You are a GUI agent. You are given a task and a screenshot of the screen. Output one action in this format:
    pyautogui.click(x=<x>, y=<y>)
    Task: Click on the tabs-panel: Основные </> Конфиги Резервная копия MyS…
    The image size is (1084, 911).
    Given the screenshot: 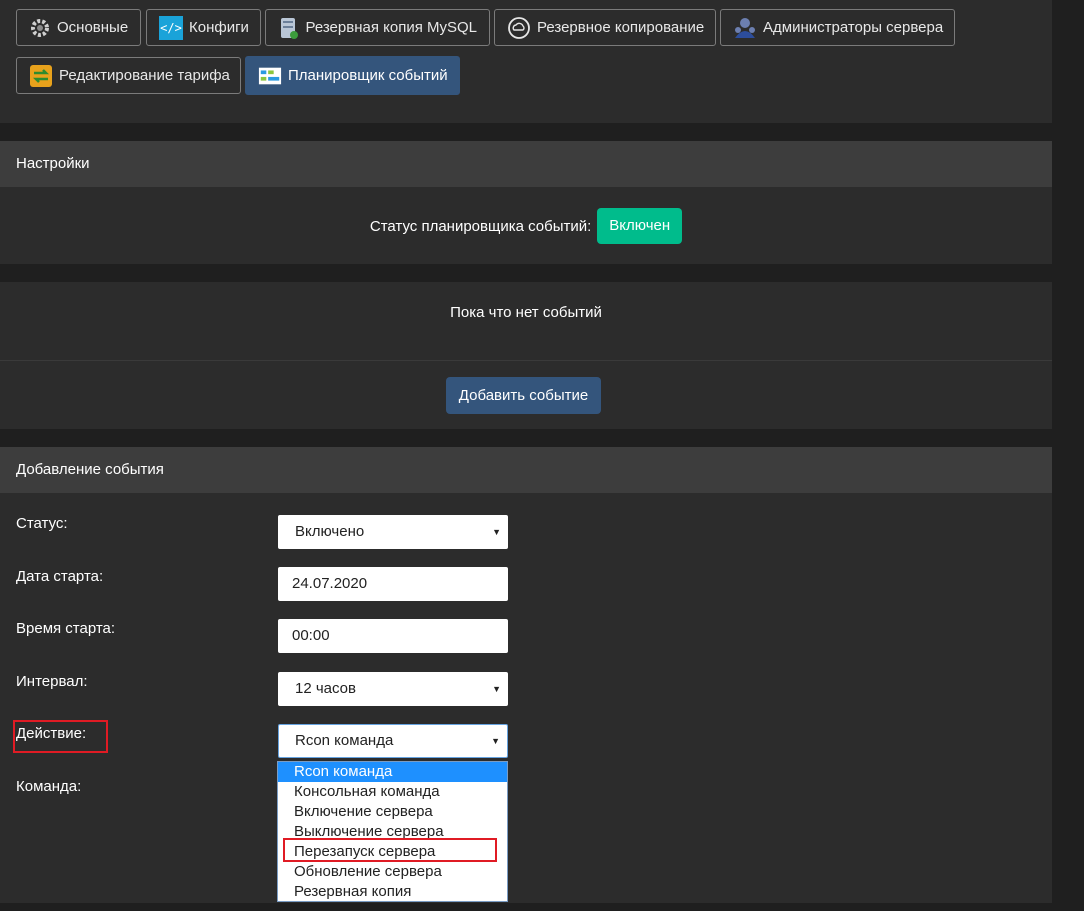 What is the action you would take?
    pyautogui.click(x=526, y=61)
    